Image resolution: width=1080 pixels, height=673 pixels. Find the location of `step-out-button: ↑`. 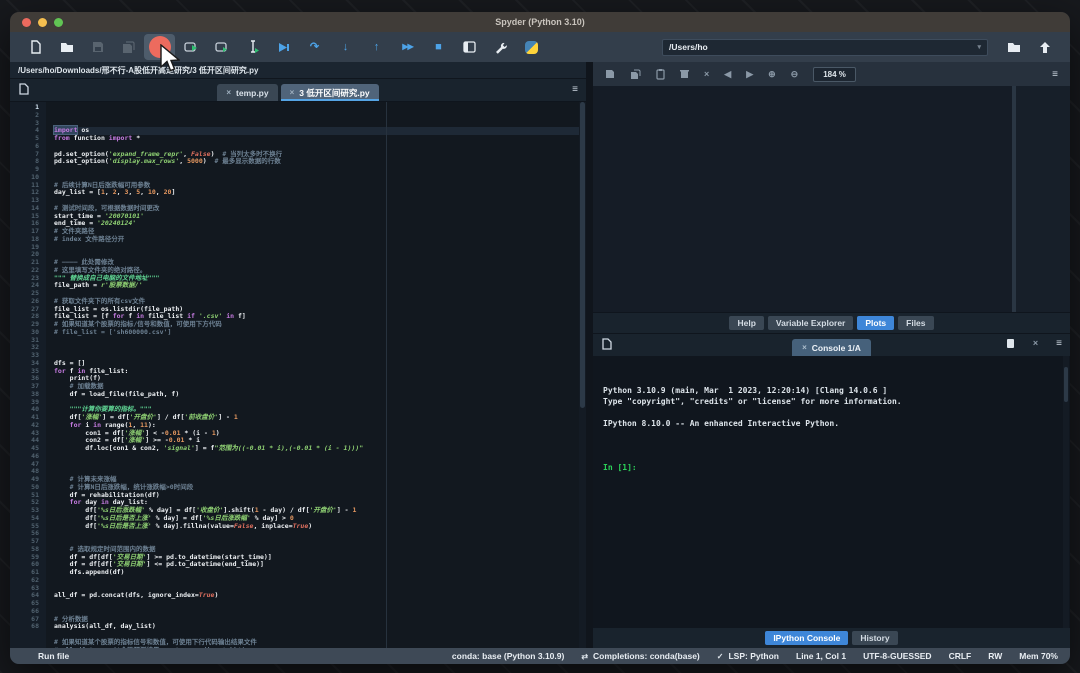

step-out-button: ↑ is located at coordinates (376, 47).